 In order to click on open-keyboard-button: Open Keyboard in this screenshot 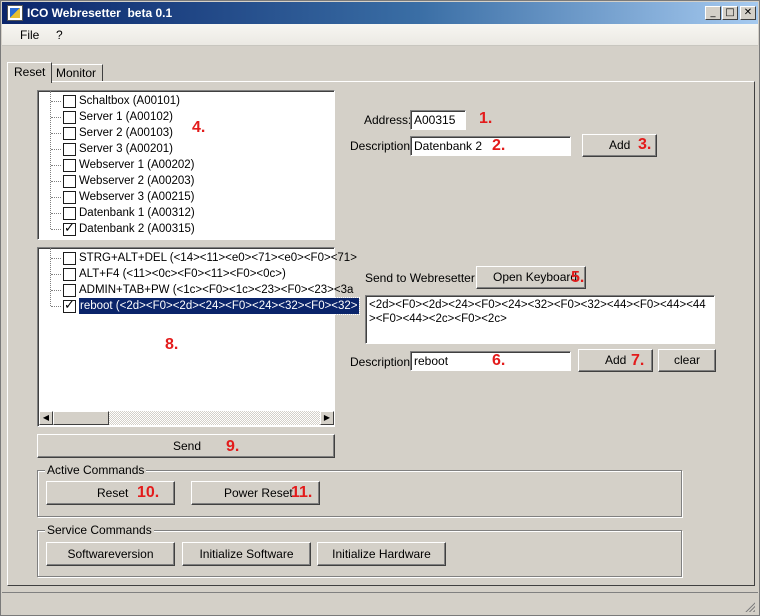, I will do `click(531, 277)`.